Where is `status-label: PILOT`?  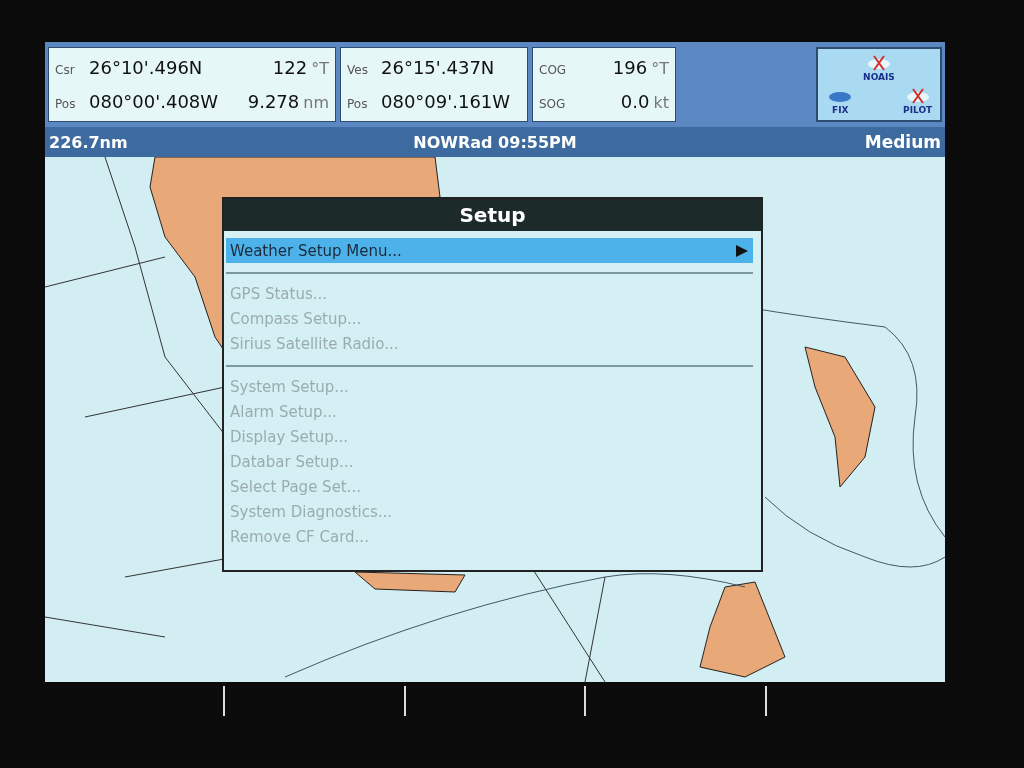
status-label: PILOT is located at coordinates (918, 109).